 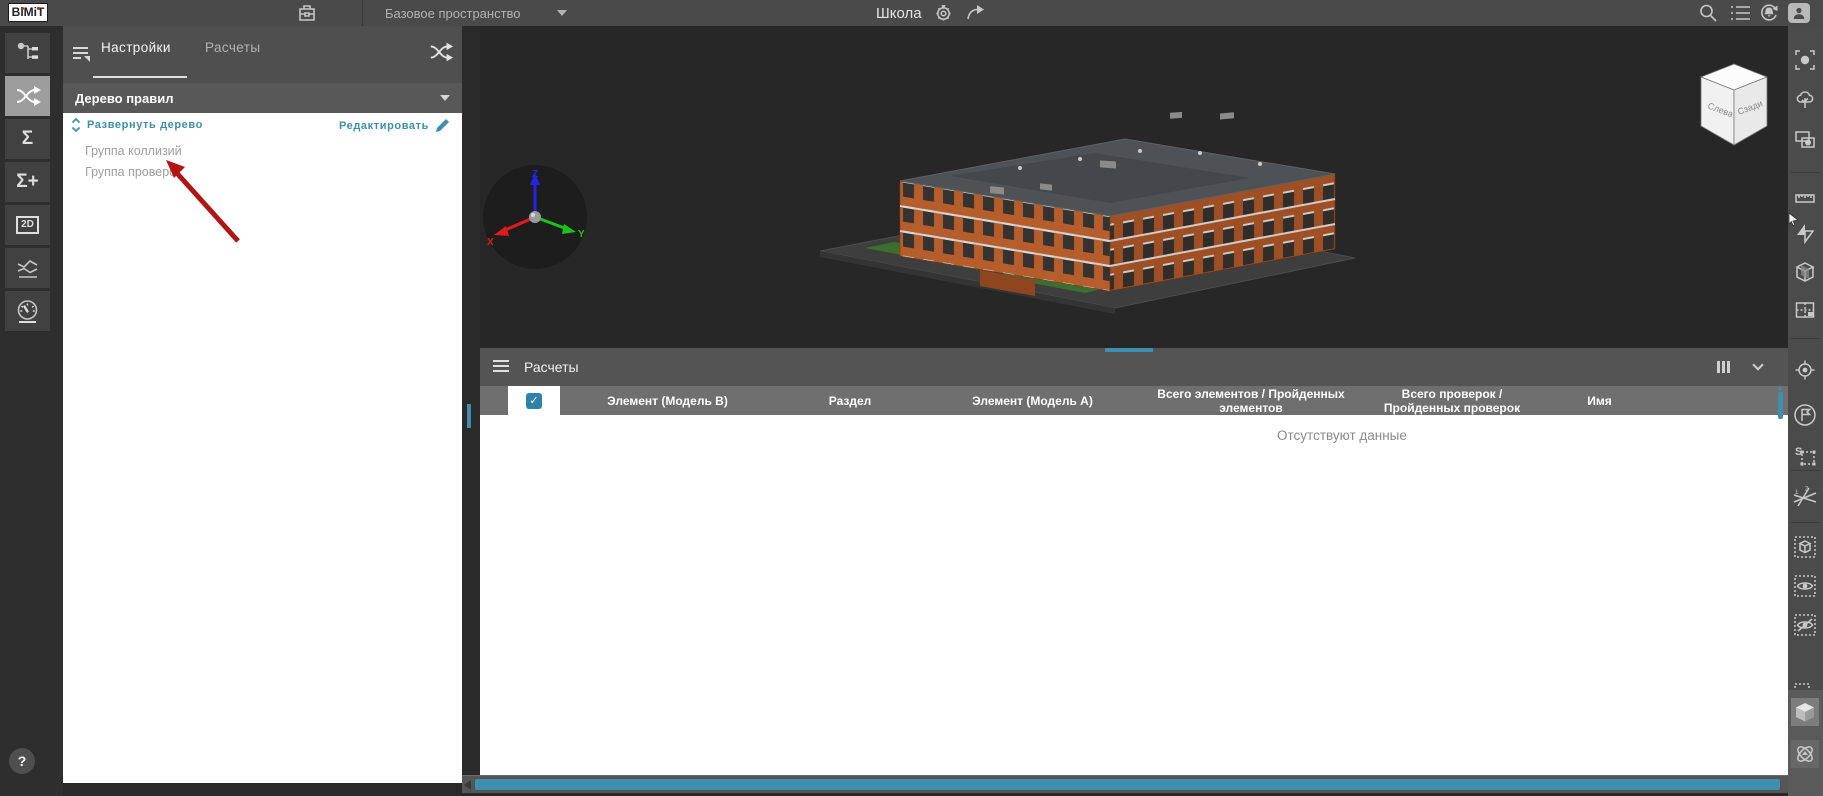 I want to click on edit-button: Редактировать, so click(x=394, y=125).